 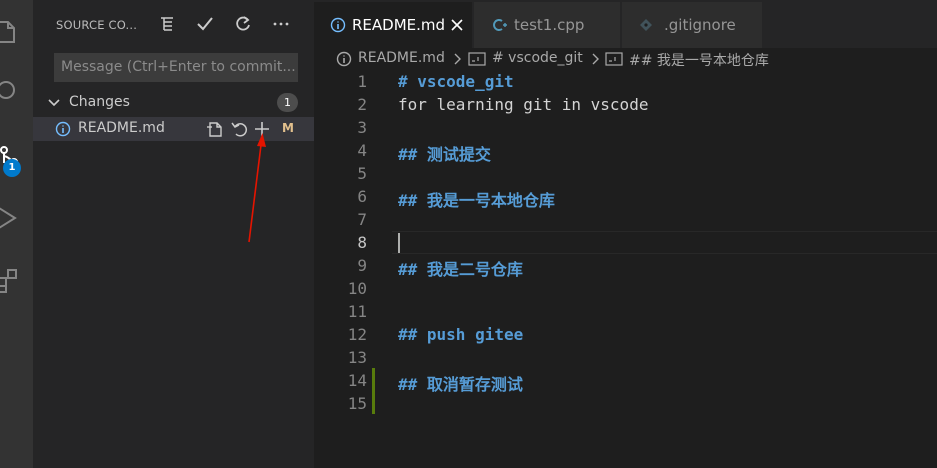 What do you see at coordinates (16, 216) in the screenshot?
I see `run-debug-icon` at bounding box center [16, 216].